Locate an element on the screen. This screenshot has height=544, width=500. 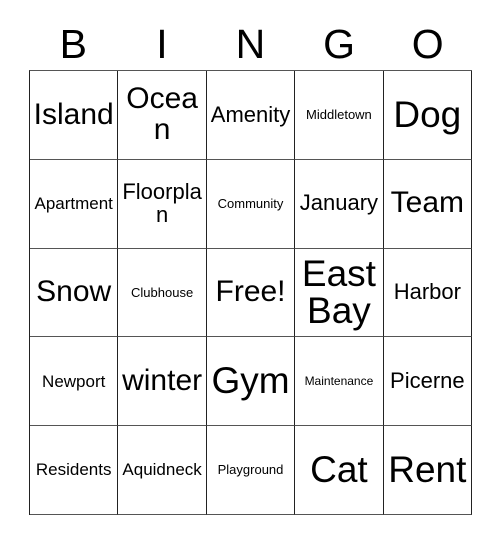
bingo-row: Snow Clubhouse Free! East Bay Harbor is located at coordinates (251, 293).